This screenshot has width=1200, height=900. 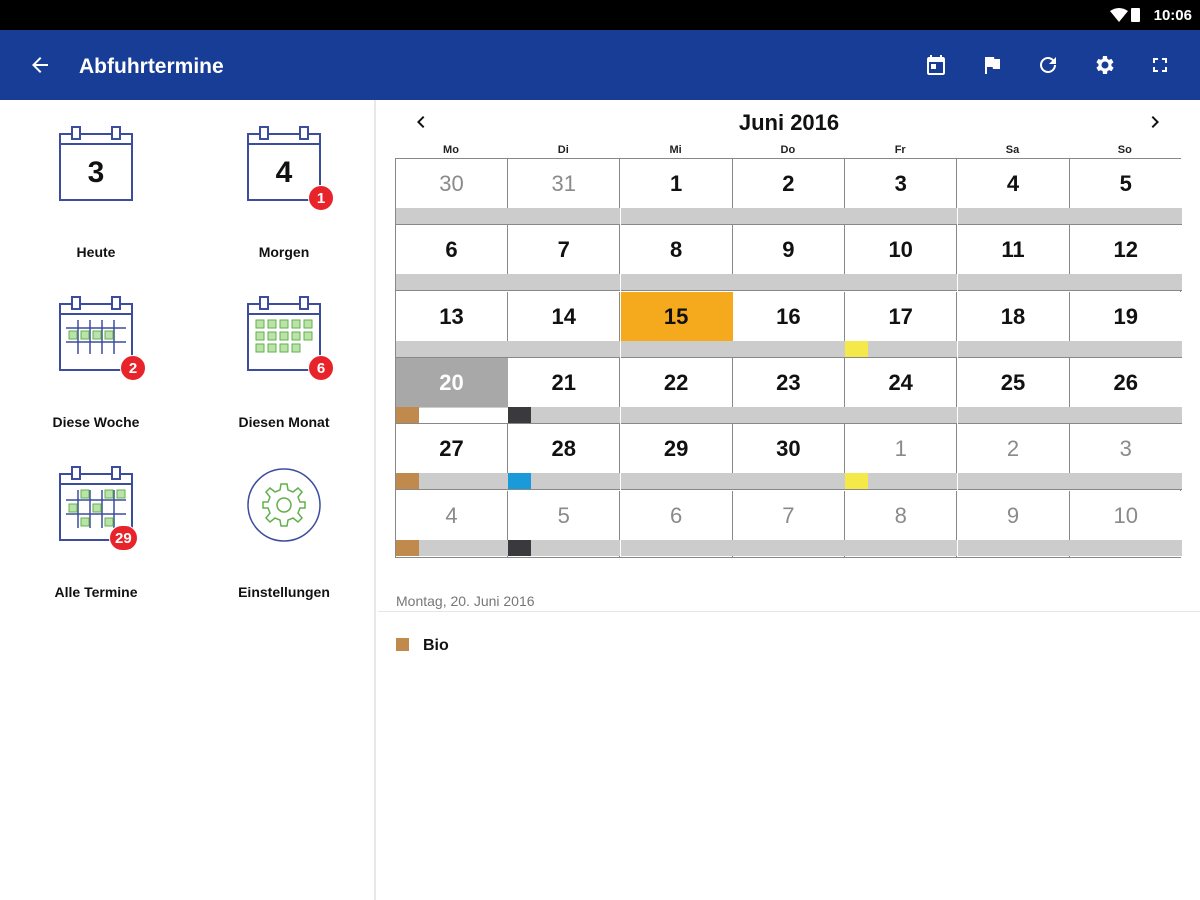 I want to click on day-number: 17, so click(x=900, y=316).